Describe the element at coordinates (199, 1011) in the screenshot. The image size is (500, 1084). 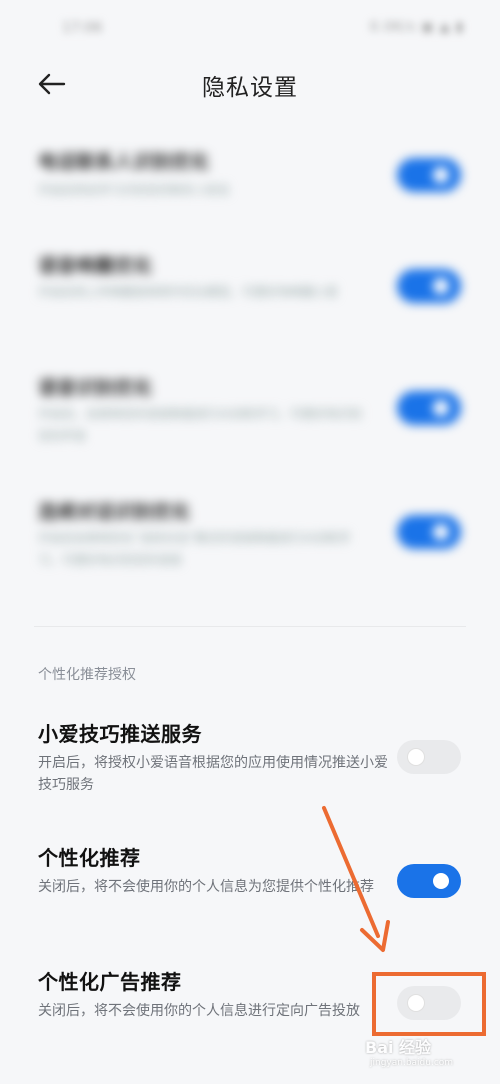
I see `setting-desc: 关闭后，将不会使用你的个人信息进行定向广告投放` at that location.